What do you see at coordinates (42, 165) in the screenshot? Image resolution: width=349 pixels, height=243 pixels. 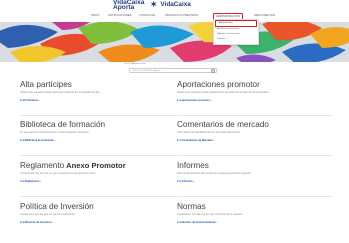 I see `card-title-text: Reglamento` at bounding box center [42, 165].